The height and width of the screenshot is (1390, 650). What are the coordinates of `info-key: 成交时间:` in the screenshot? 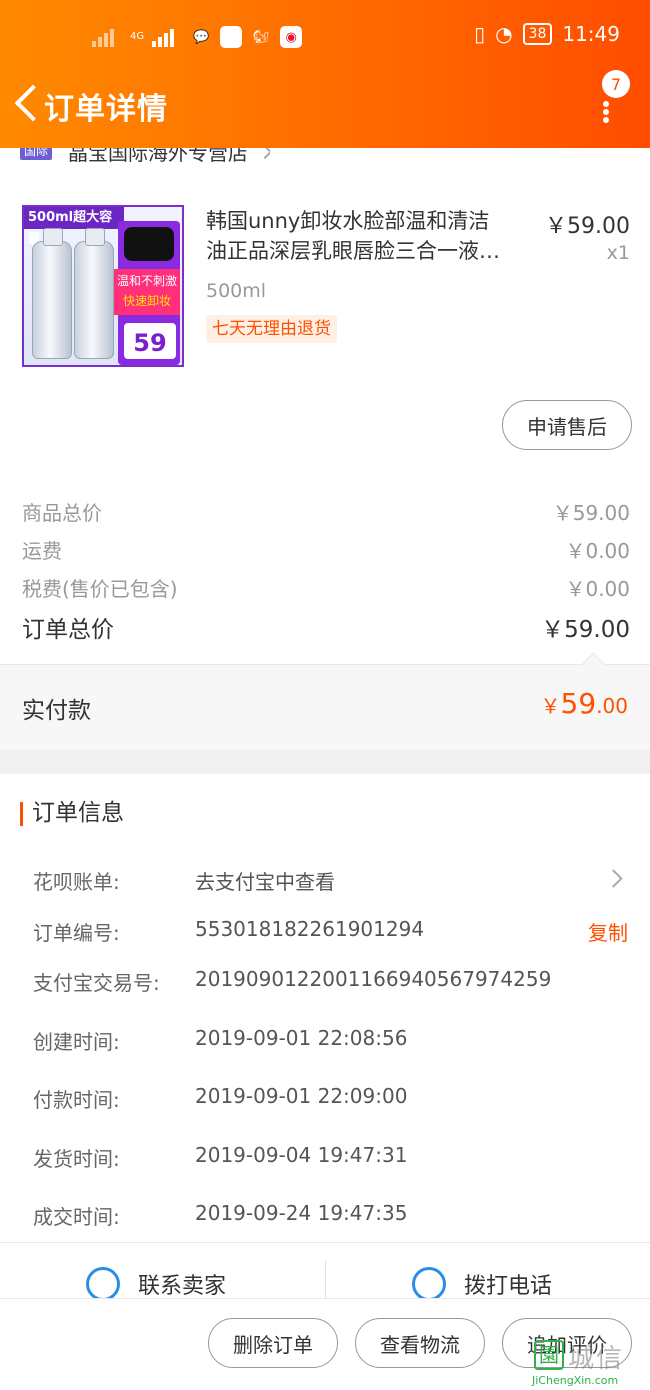 It's located at (76, 1217).